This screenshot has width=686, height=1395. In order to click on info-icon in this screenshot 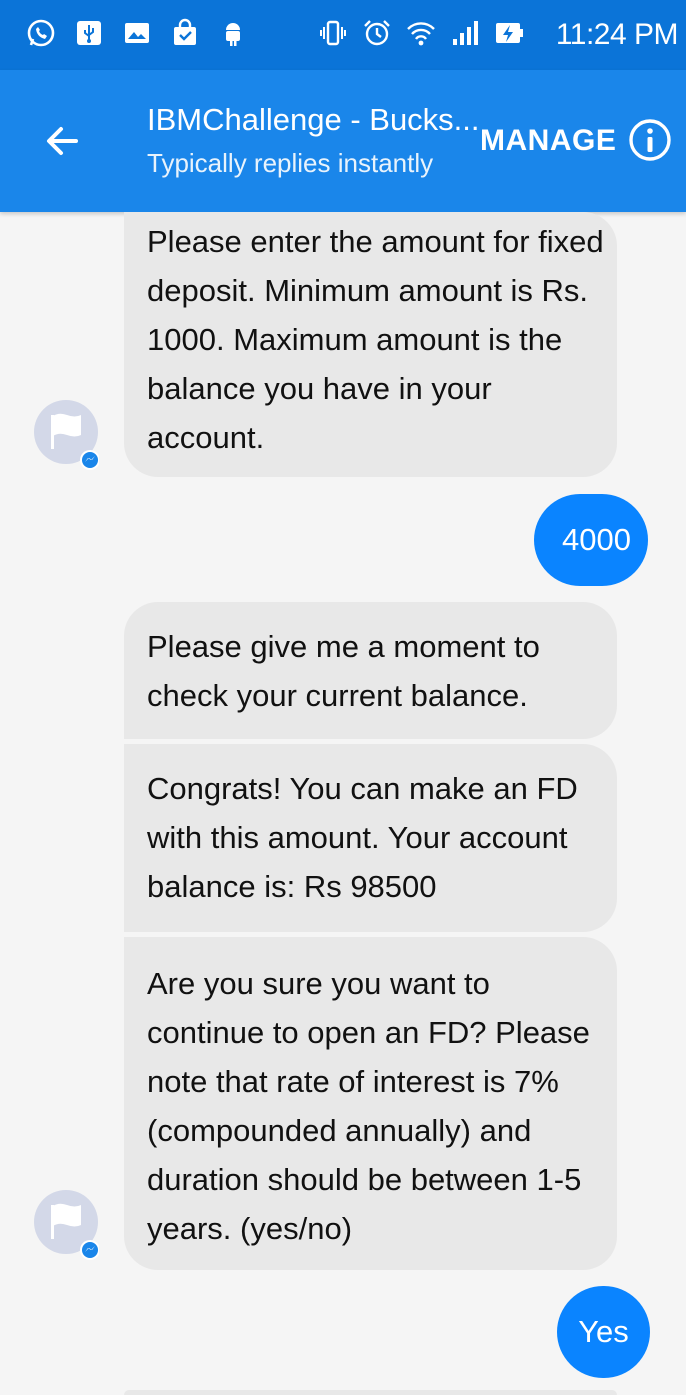, I will do `click(650, 140)`.